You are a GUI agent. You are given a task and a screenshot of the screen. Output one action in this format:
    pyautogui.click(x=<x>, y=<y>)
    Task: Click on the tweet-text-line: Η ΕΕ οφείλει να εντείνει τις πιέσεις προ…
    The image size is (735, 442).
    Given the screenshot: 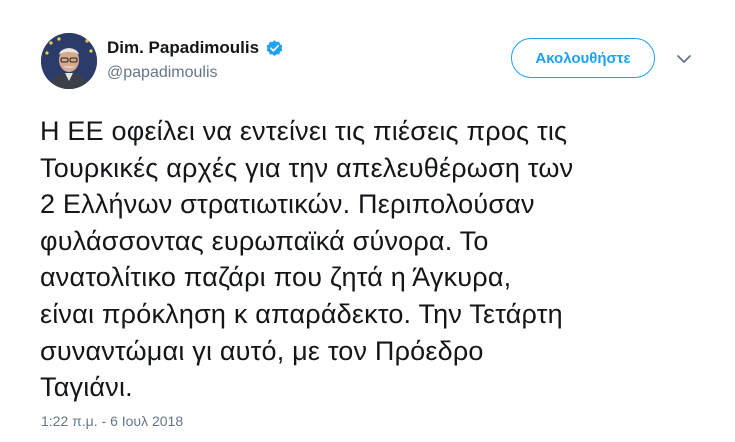 What is the action you would take?
    pyautogui.click(x=304, y=131)
    